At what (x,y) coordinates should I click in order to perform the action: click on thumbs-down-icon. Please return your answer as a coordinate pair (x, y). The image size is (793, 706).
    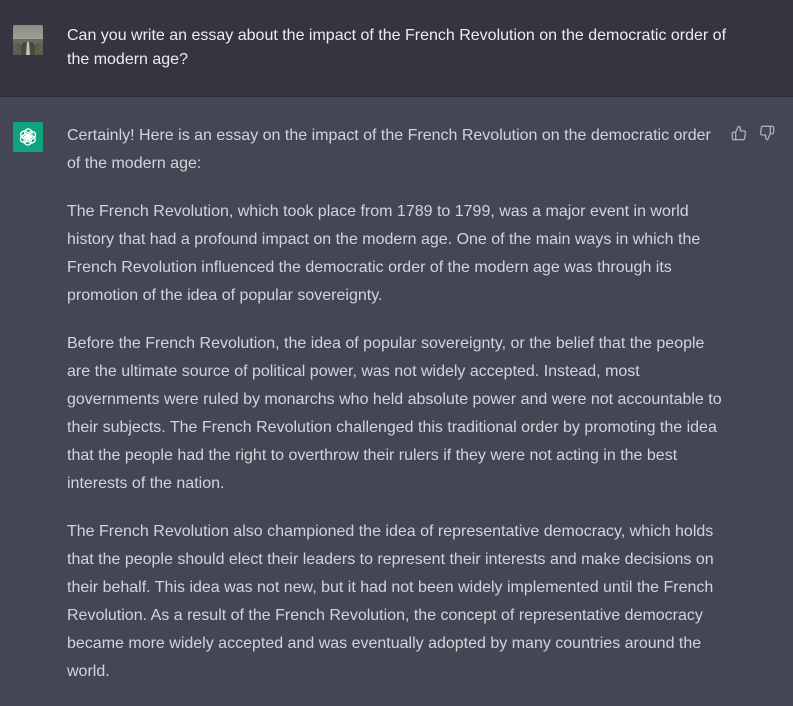
    Looking at the image, I should click on (767, 133).